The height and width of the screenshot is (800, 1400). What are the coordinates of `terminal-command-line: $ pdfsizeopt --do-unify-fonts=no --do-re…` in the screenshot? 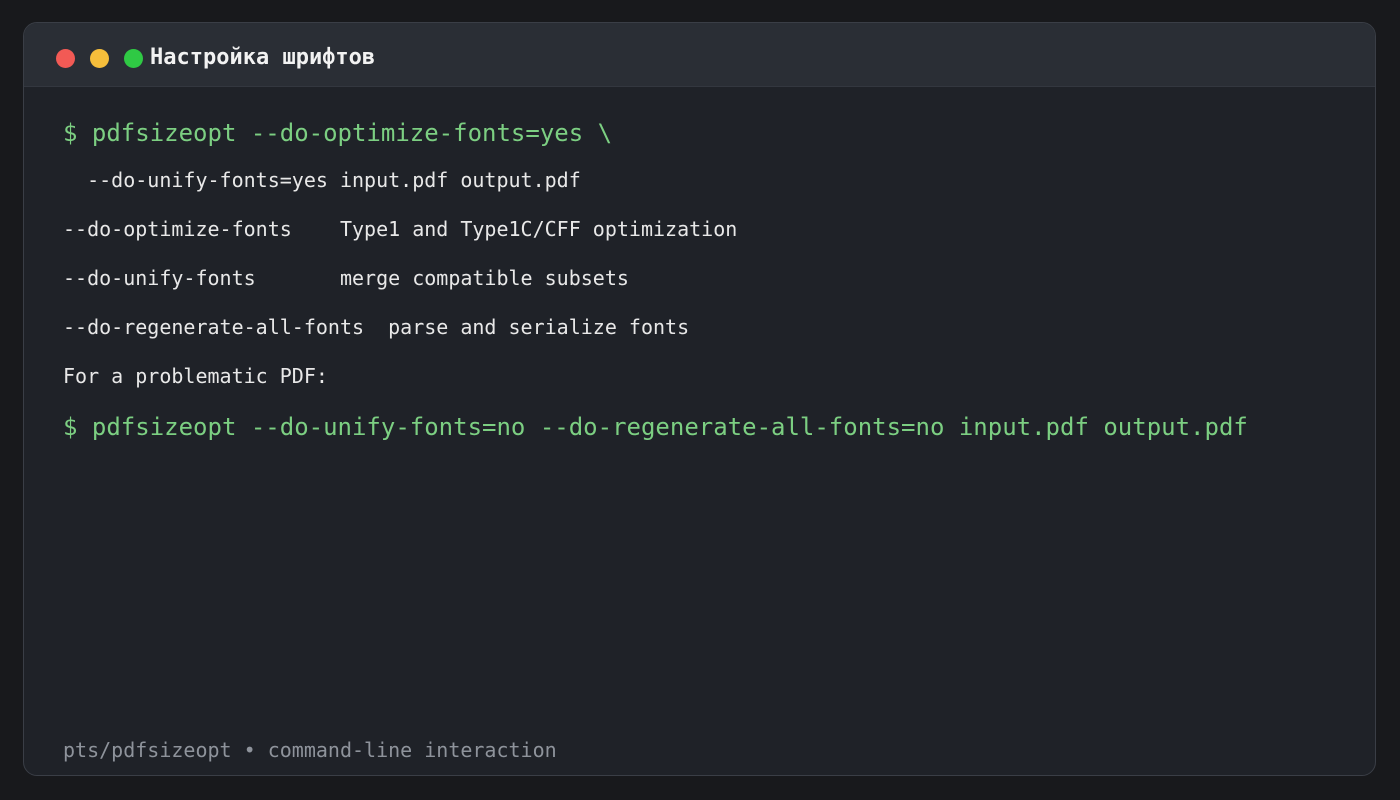 It's located at (655, 427).